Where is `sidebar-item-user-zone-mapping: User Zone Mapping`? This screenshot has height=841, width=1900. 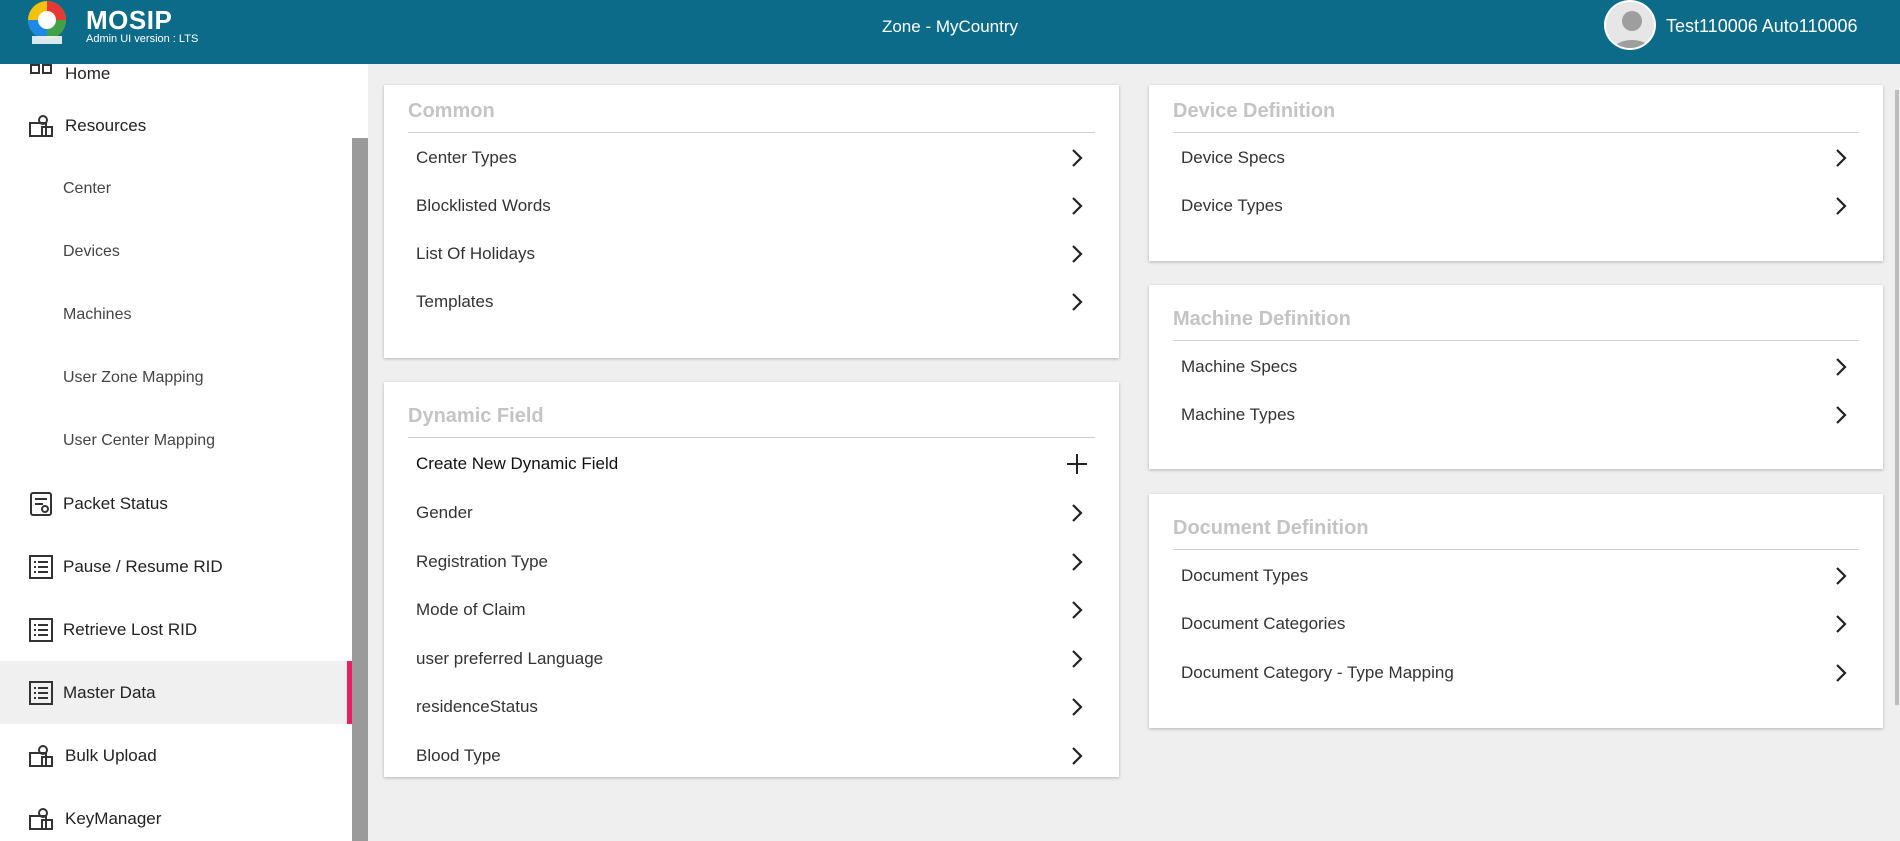 sidebar-item-user-zone-mapping: User Zone Mapping is located at coordinates (176, 377).